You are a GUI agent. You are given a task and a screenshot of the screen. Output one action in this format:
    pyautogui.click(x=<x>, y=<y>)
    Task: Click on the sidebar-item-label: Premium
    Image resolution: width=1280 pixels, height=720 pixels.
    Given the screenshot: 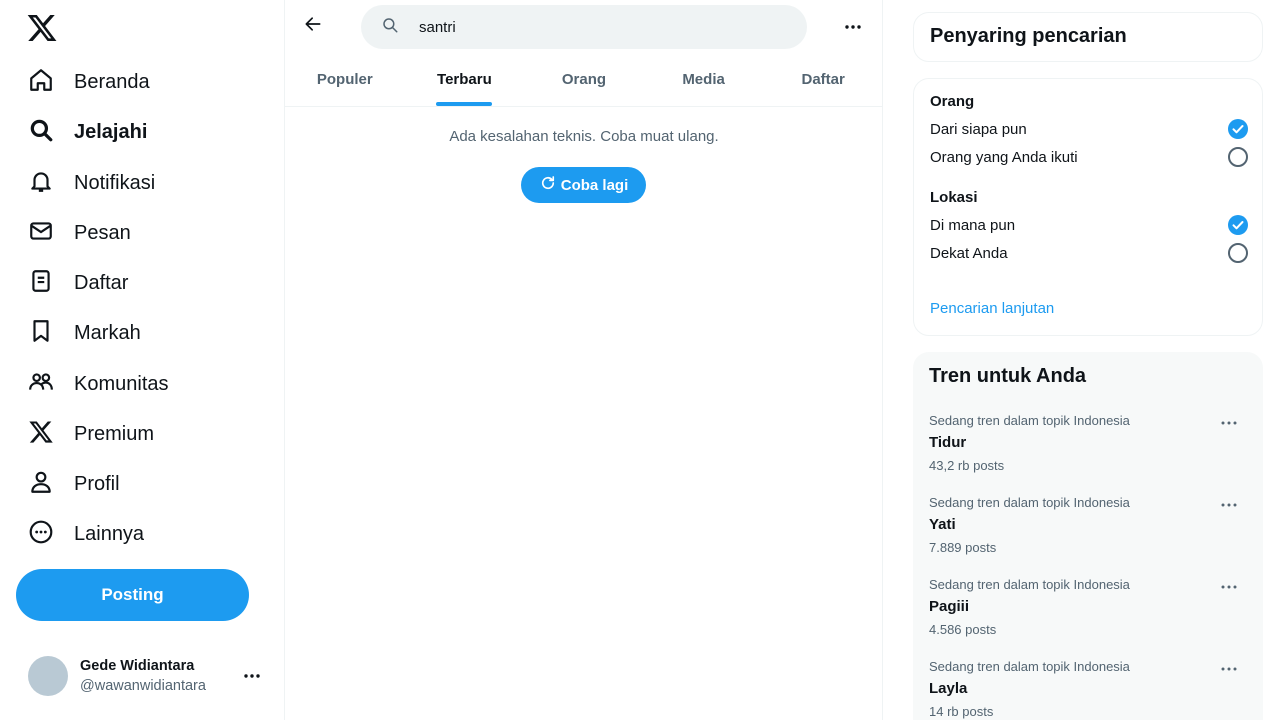 What is the action you would take?
    pyautogui.click(x=114, y=433)
    